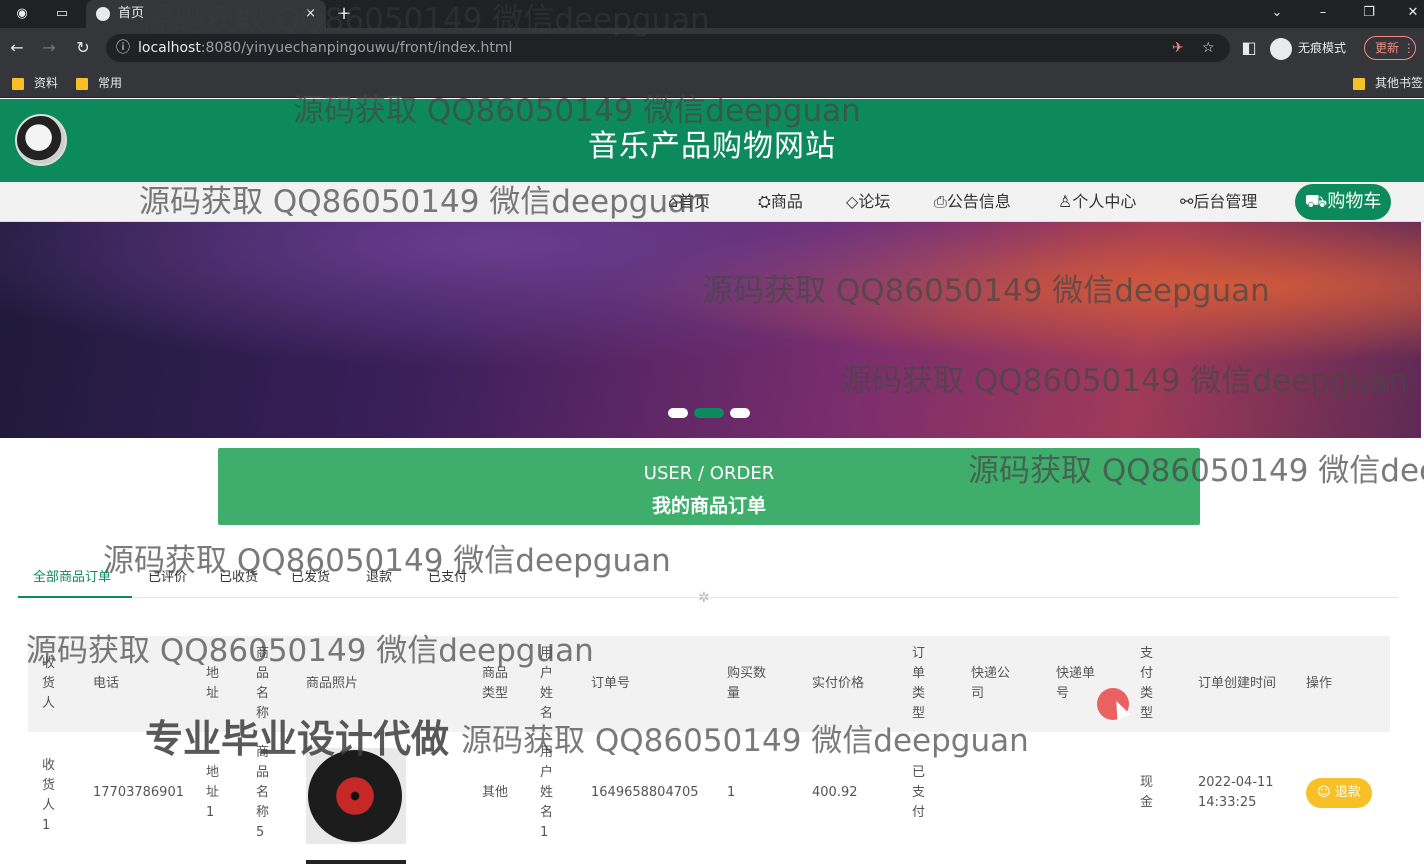  What do you see at coordinates (123, 48) in the screenshot?
I see `site-info-icon: ⓘ` at bounding box center [123, 48].